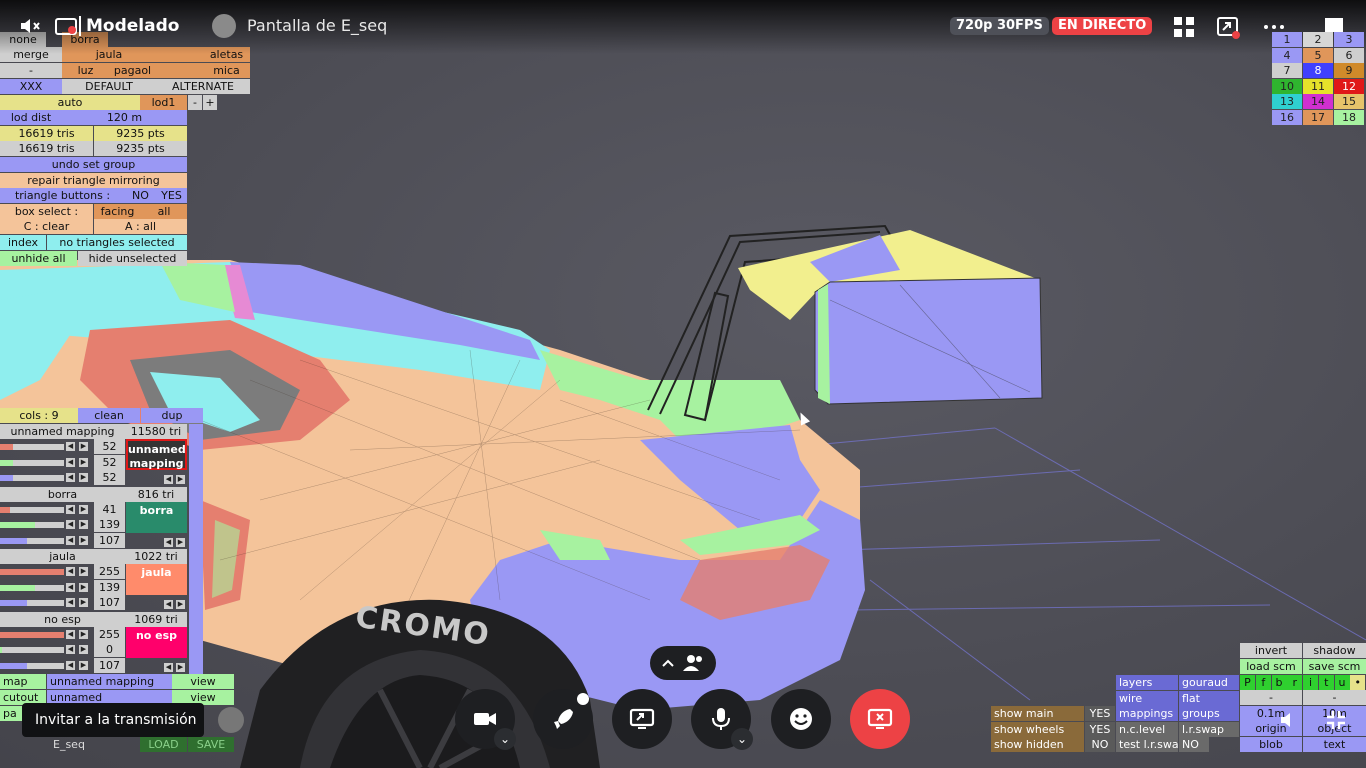 The image size is (1366, 768). I want to click on camera-options-chevron: ⌄, so click(505, 739).